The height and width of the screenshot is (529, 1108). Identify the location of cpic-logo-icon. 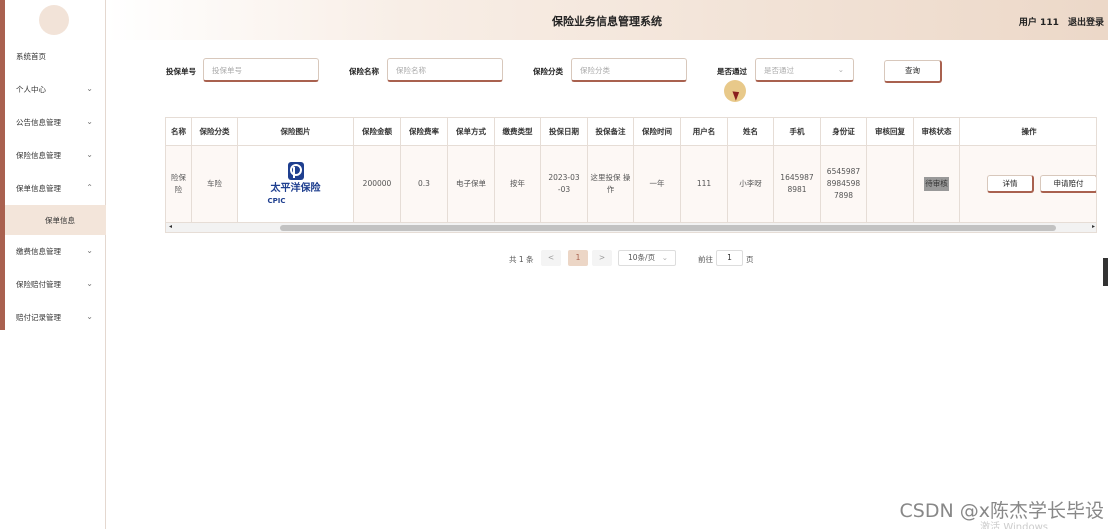
(295, 171).